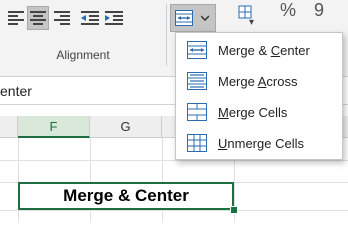  I want to click on align-right-button, so click(62, 18).